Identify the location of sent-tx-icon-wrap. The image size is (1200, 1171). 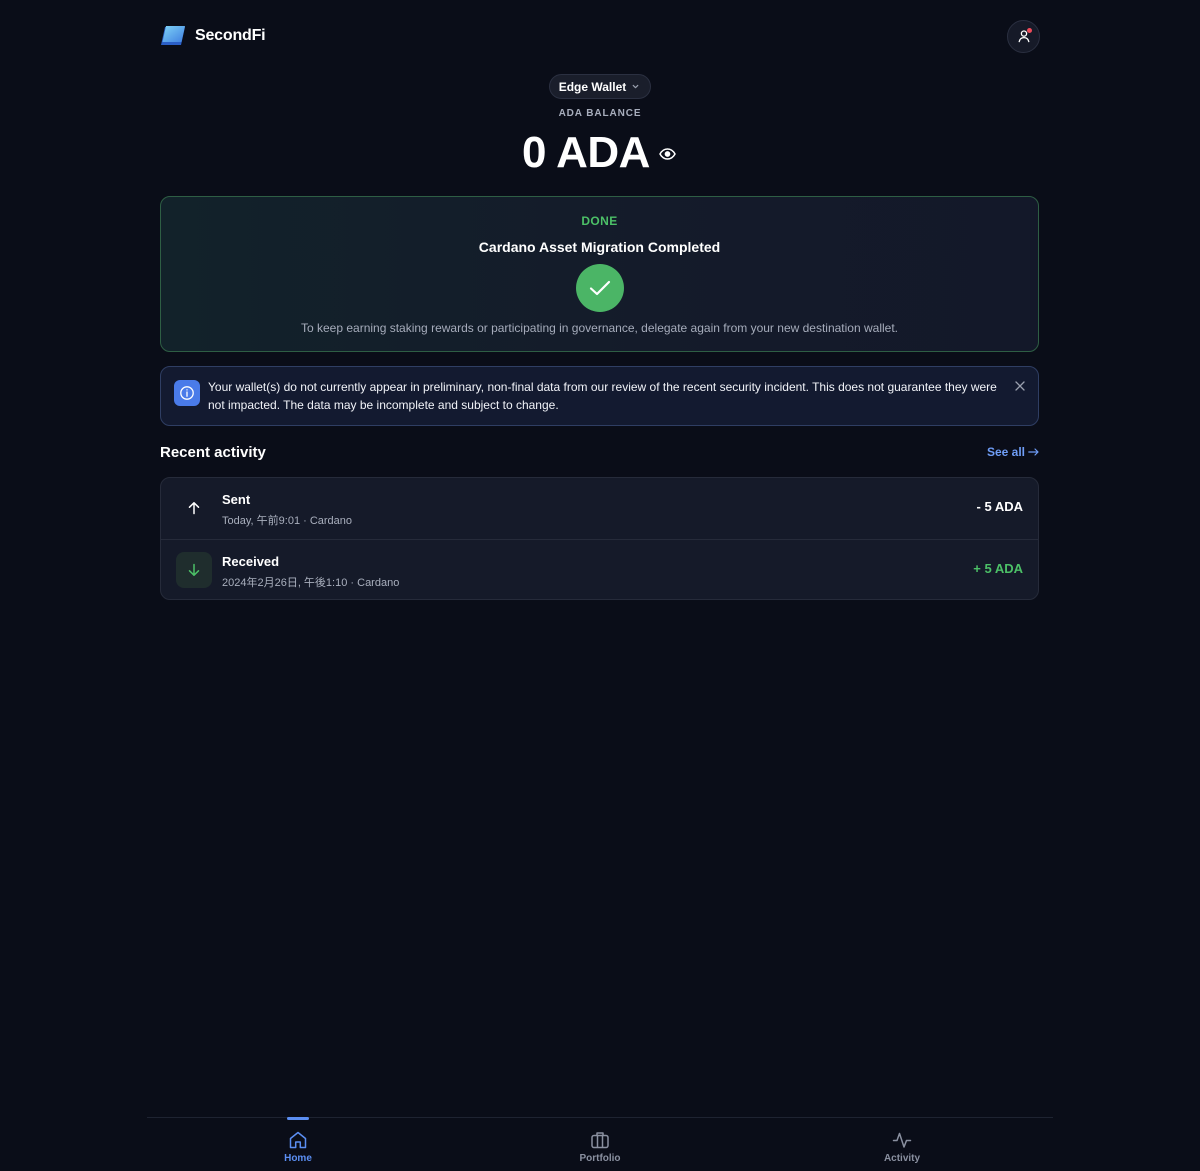
(194, 508).